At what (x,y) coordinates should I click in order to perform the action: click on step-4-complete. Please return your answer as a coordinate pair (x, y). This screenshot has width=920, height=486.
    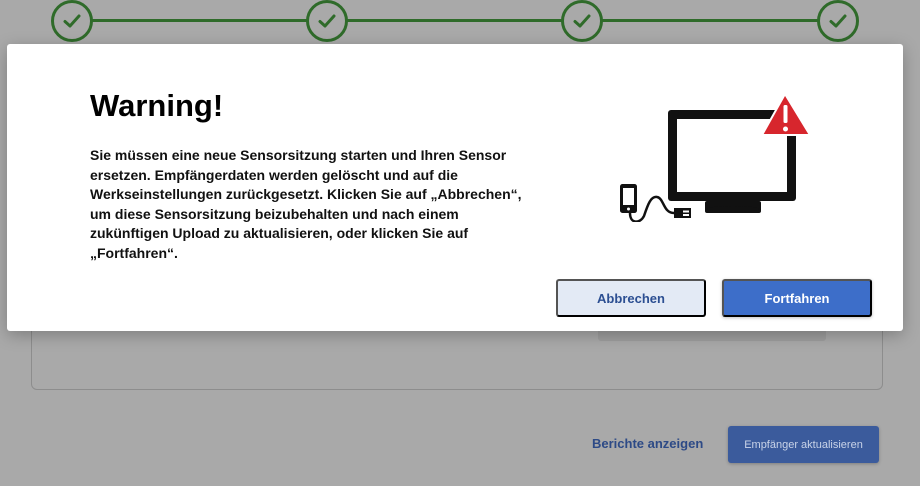
    Looking at the image, I should click on (838, 21).